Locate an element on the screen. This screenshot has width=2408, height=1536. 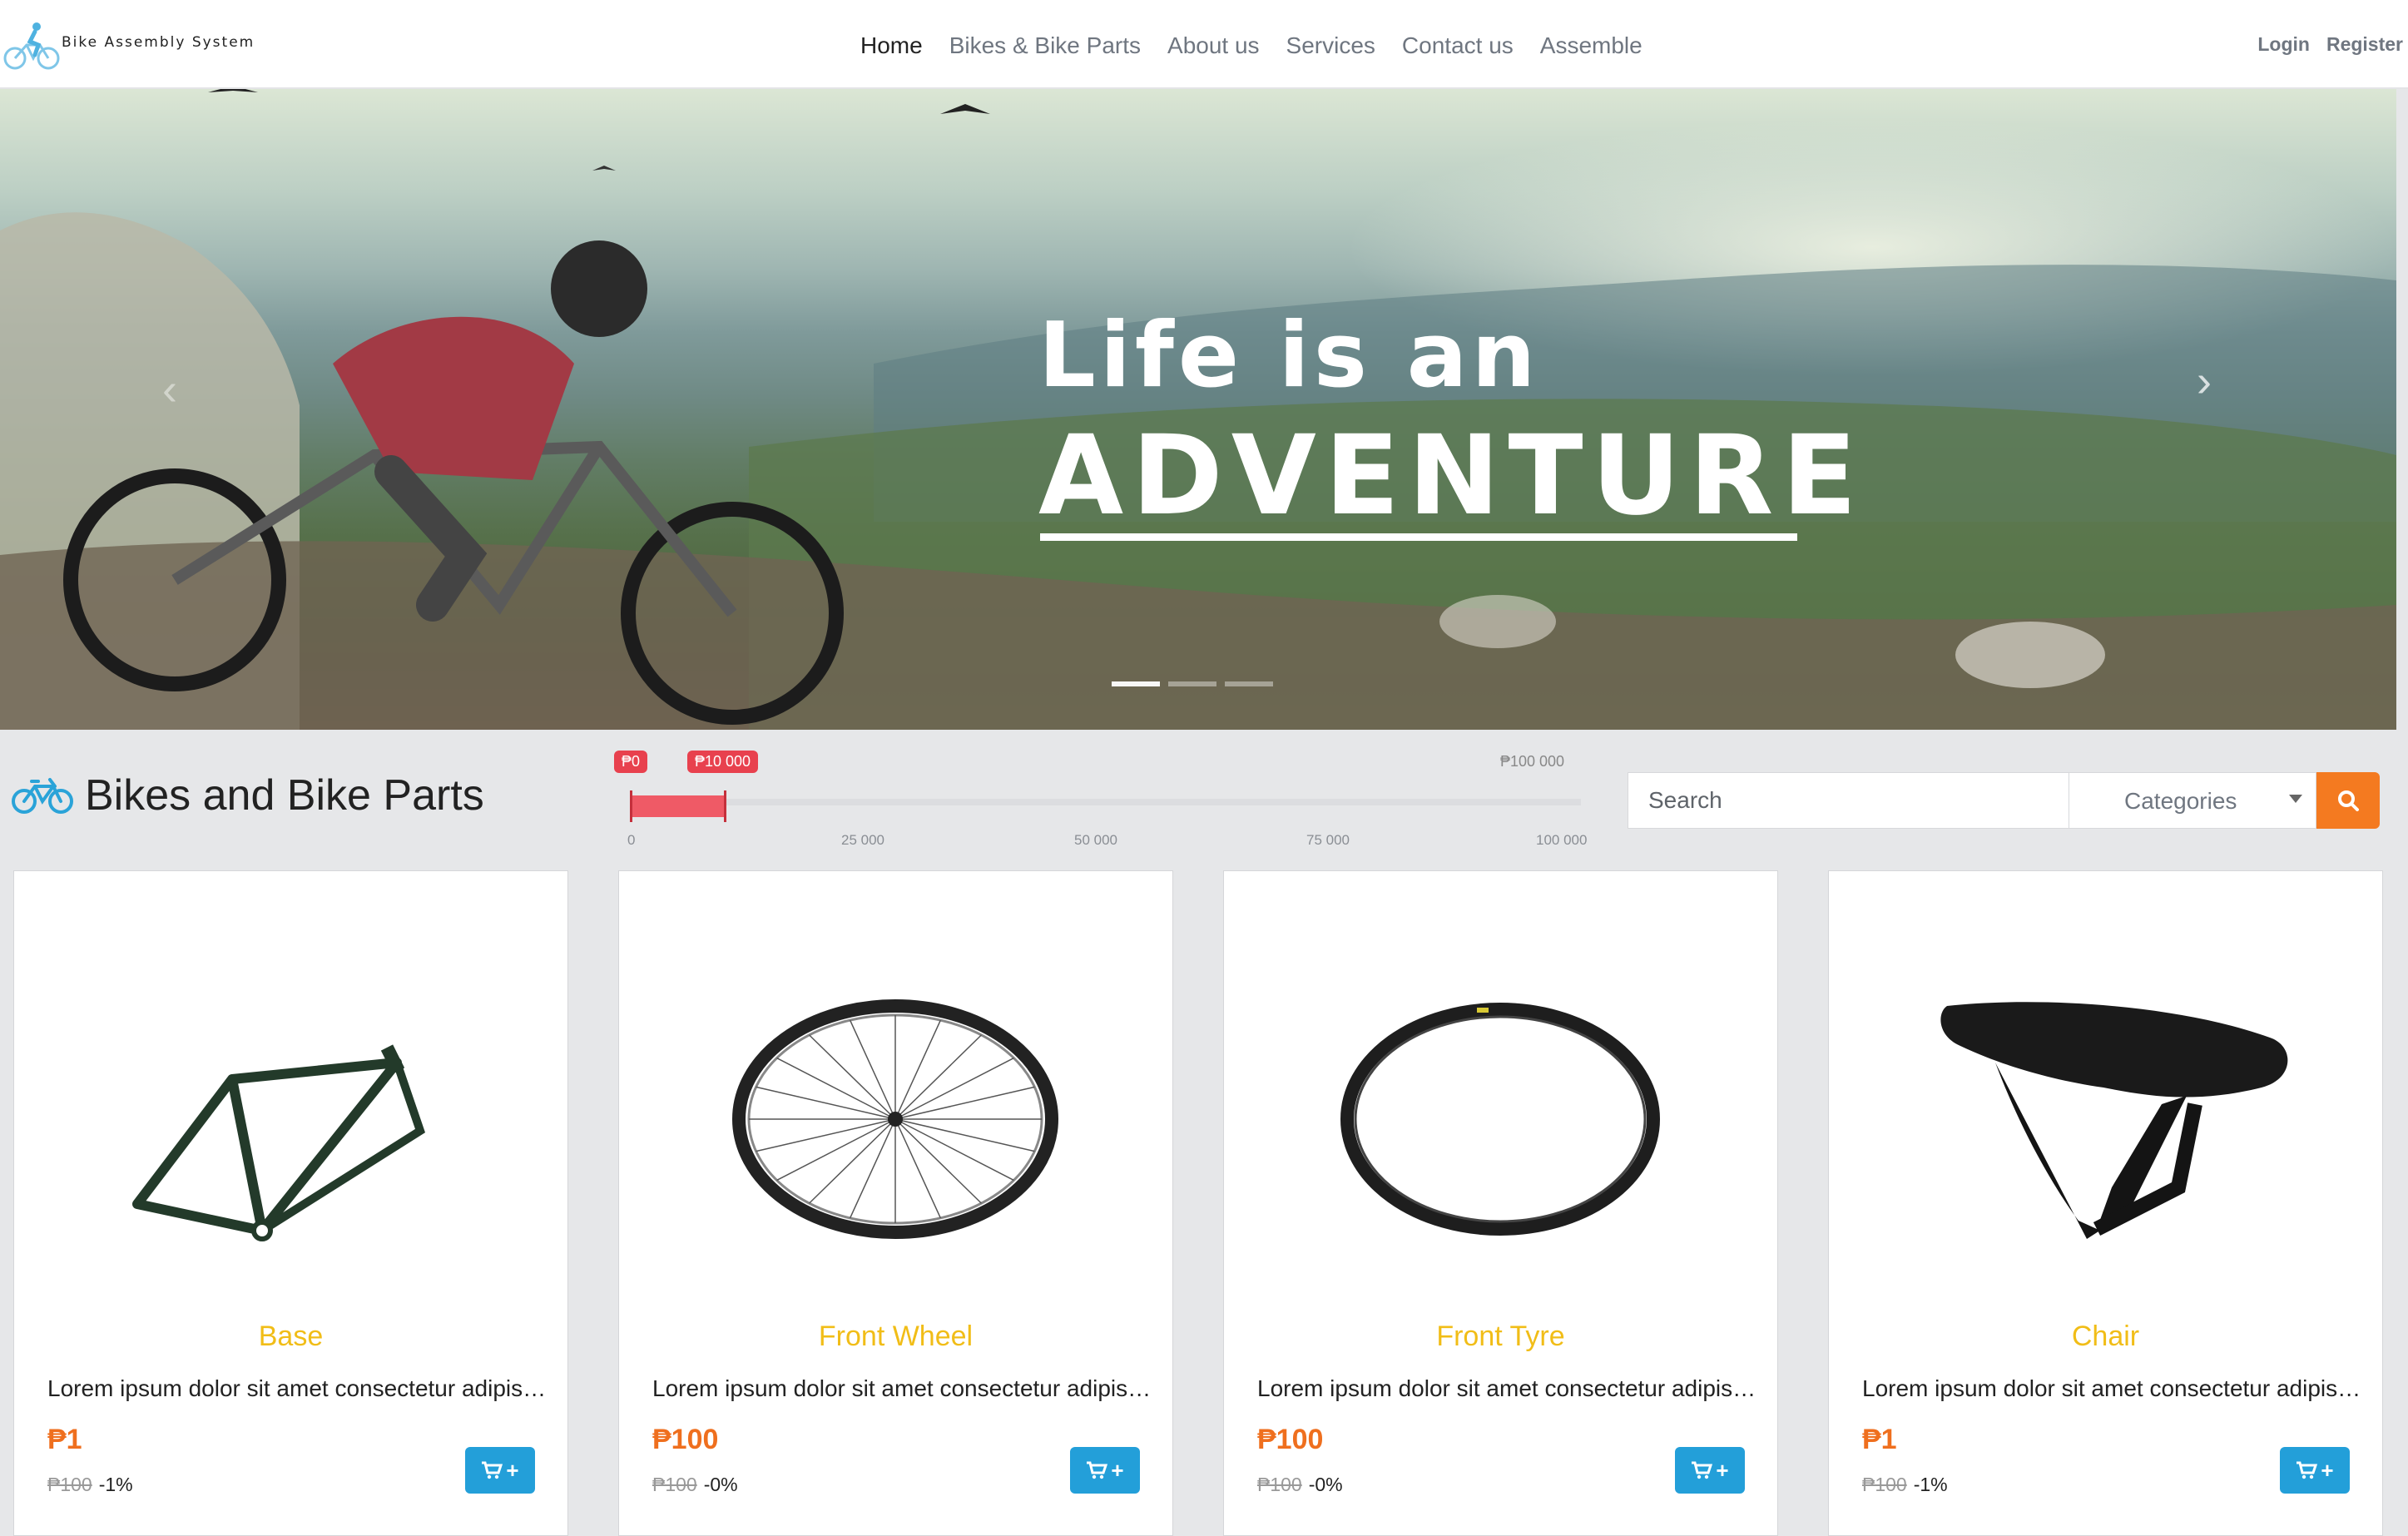
slider-tick-label: 100 000 is located at coordinates (1562, 840).